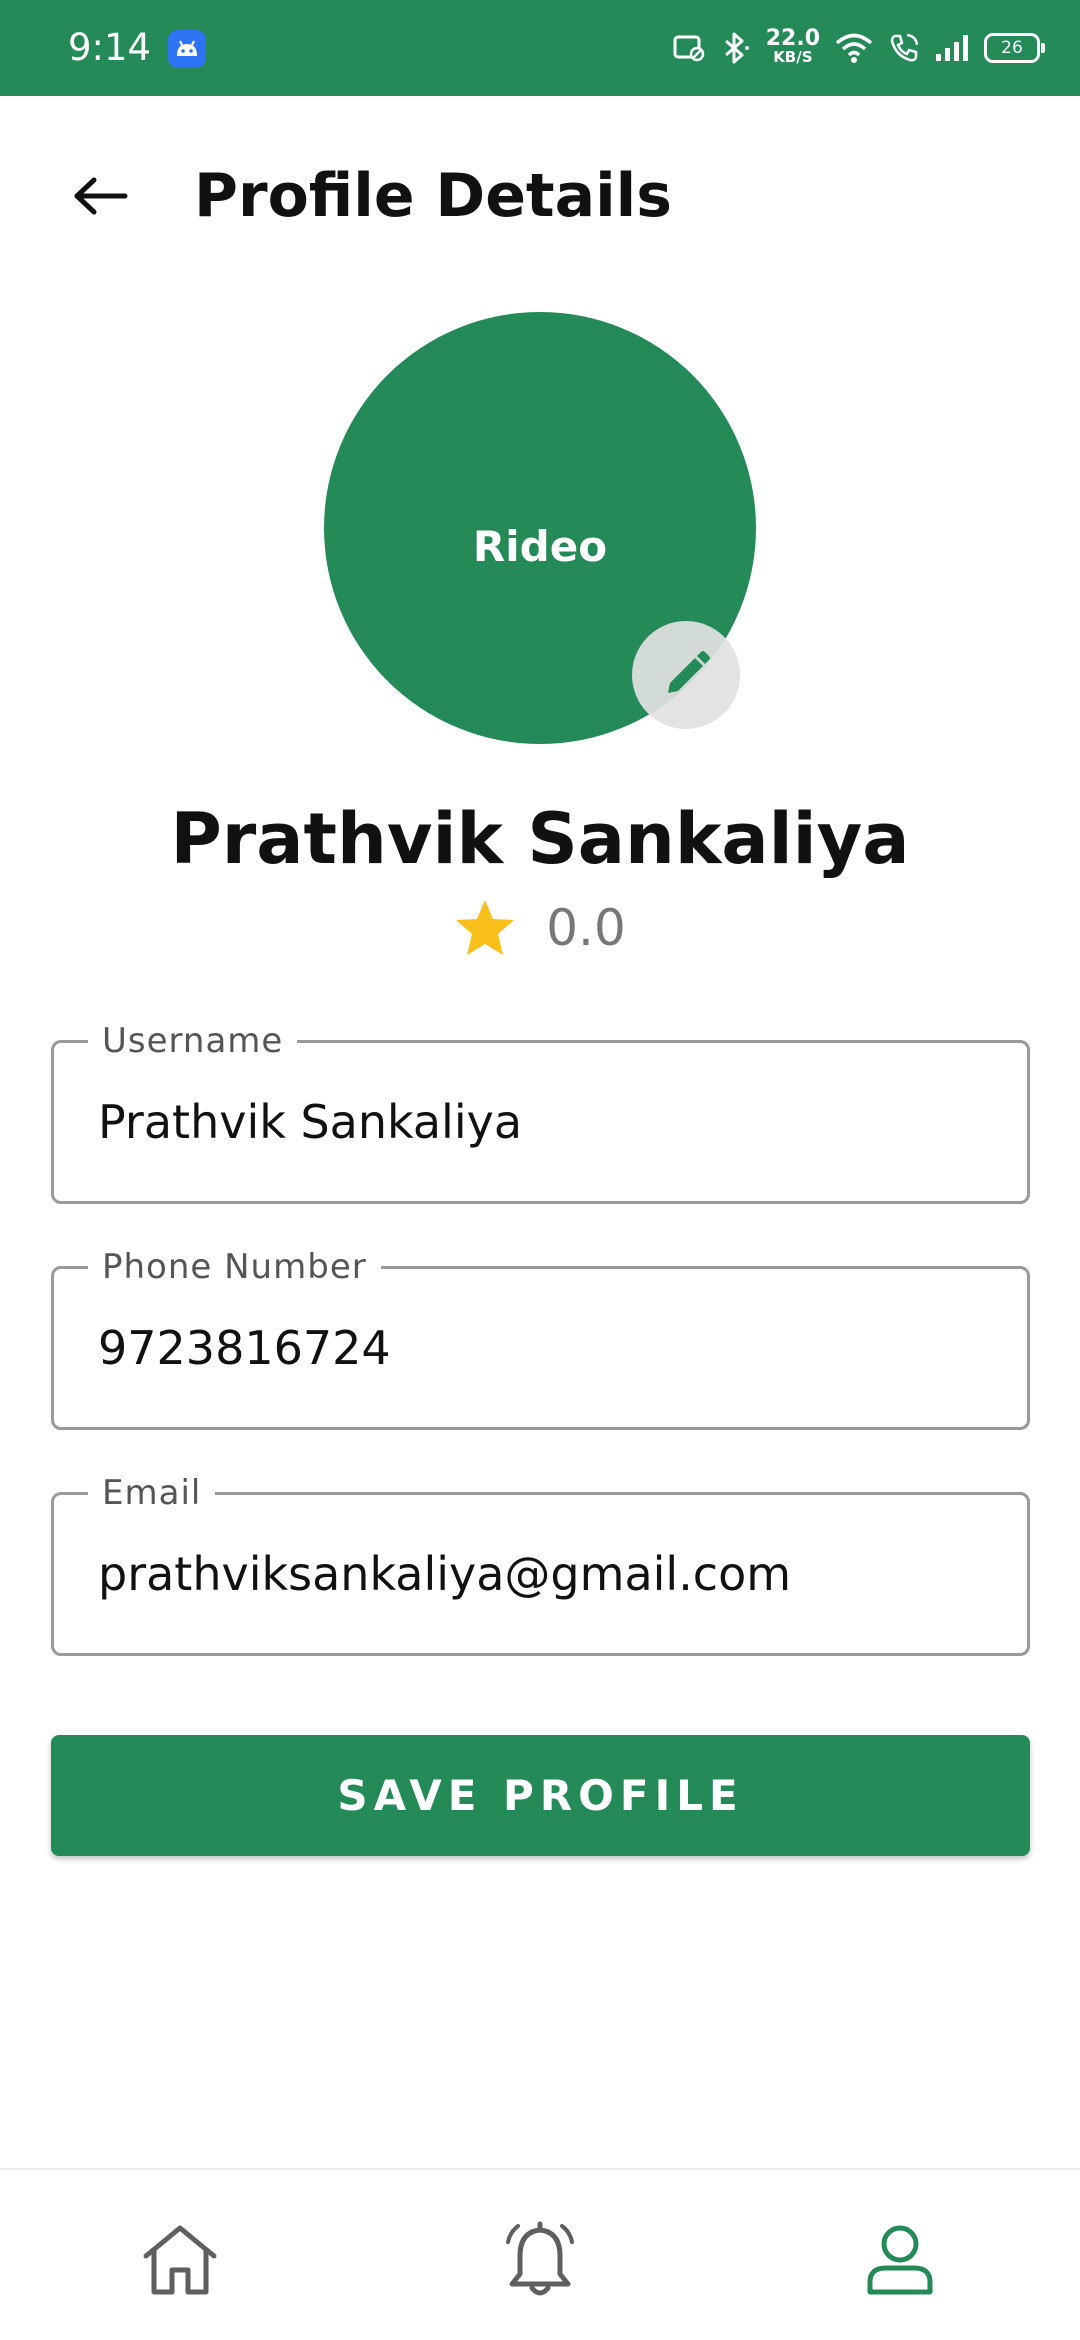 This screenshot has height=2340, width=1080. I want to click on phone-number-field: Phone Number, so click(540, 1337).